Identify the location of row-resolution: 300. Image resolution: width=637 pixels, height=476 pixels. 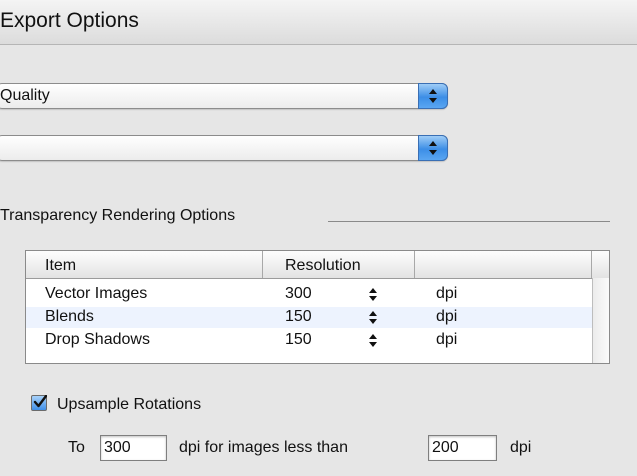
(298, 294).